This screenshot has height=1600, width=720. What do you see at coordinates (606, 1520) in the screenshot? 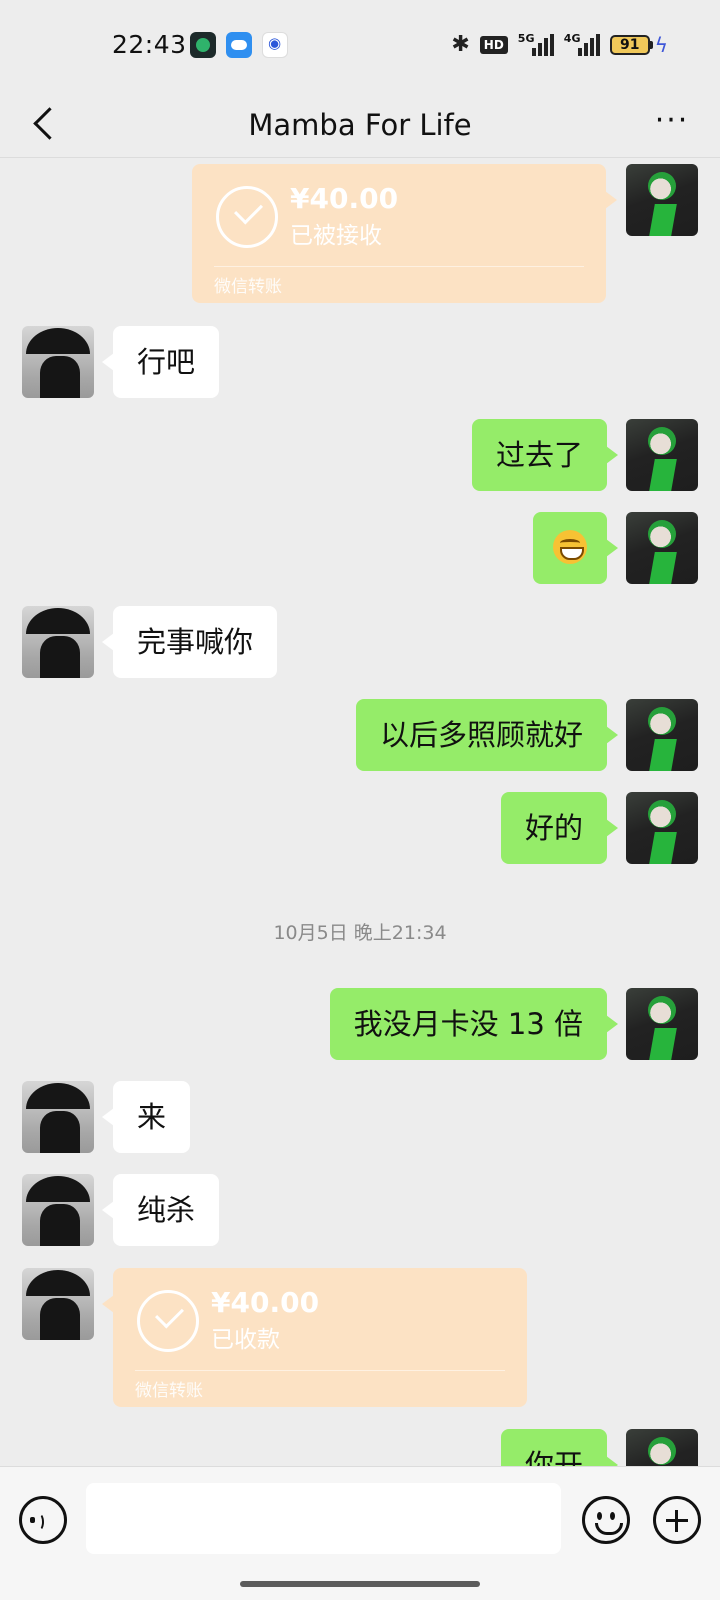
I see `emoji-picker-icon` at bounding box center [606, 1520].